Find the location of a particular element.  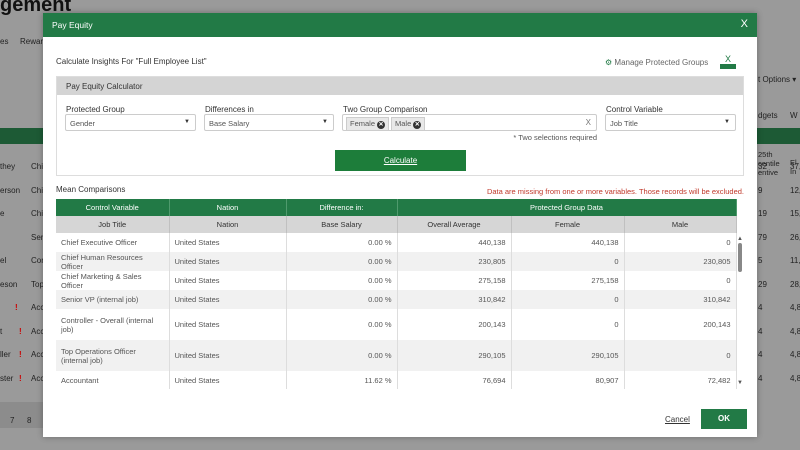

control-variable-label: Control Variable is located at coordinates (634, 109).